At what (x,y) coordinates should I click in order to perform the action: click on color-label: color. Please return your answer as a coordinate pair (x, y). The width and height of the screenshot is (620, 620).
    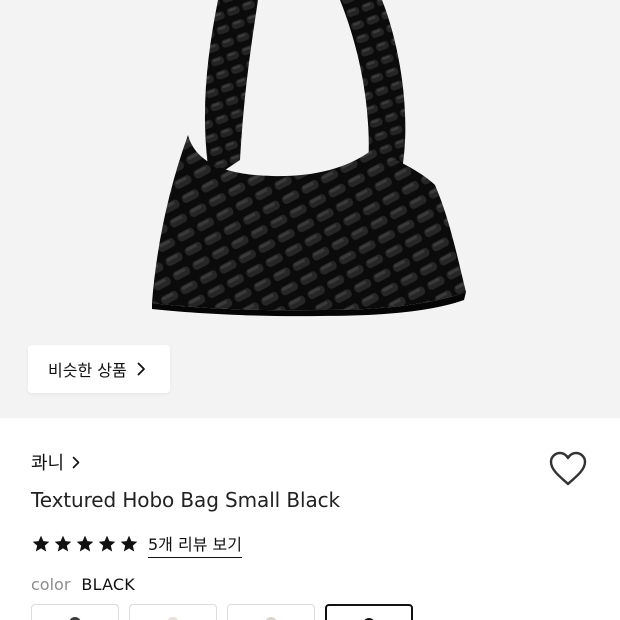
    Looking at the image, I should click on (51, 584).